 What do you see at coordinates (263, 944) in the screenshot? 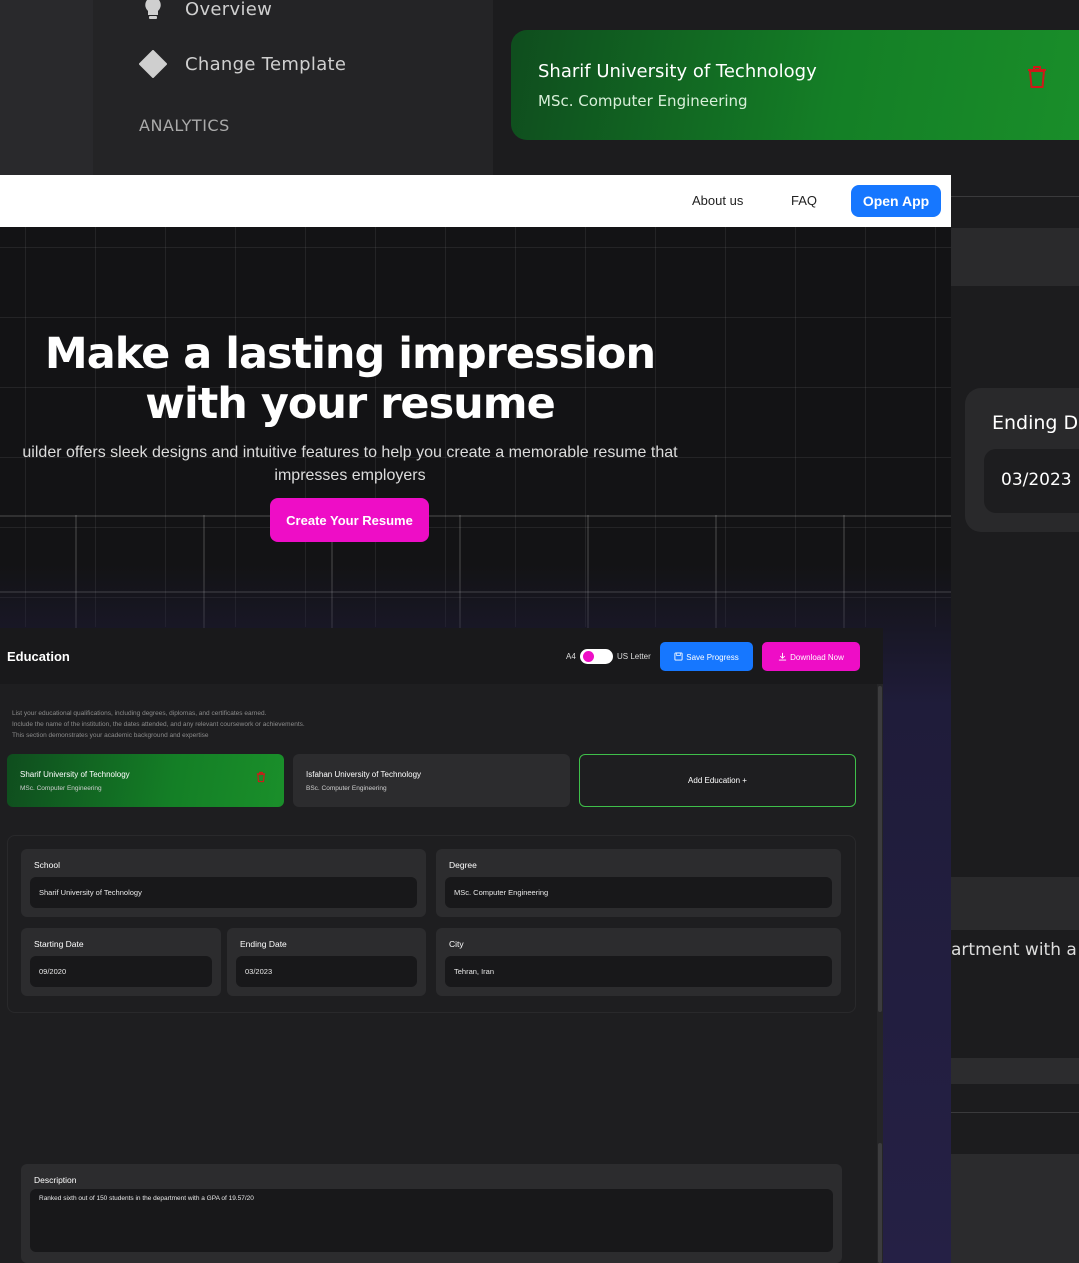
I see `ending-date-label: Ending Date` at bounding box center [263, 944].